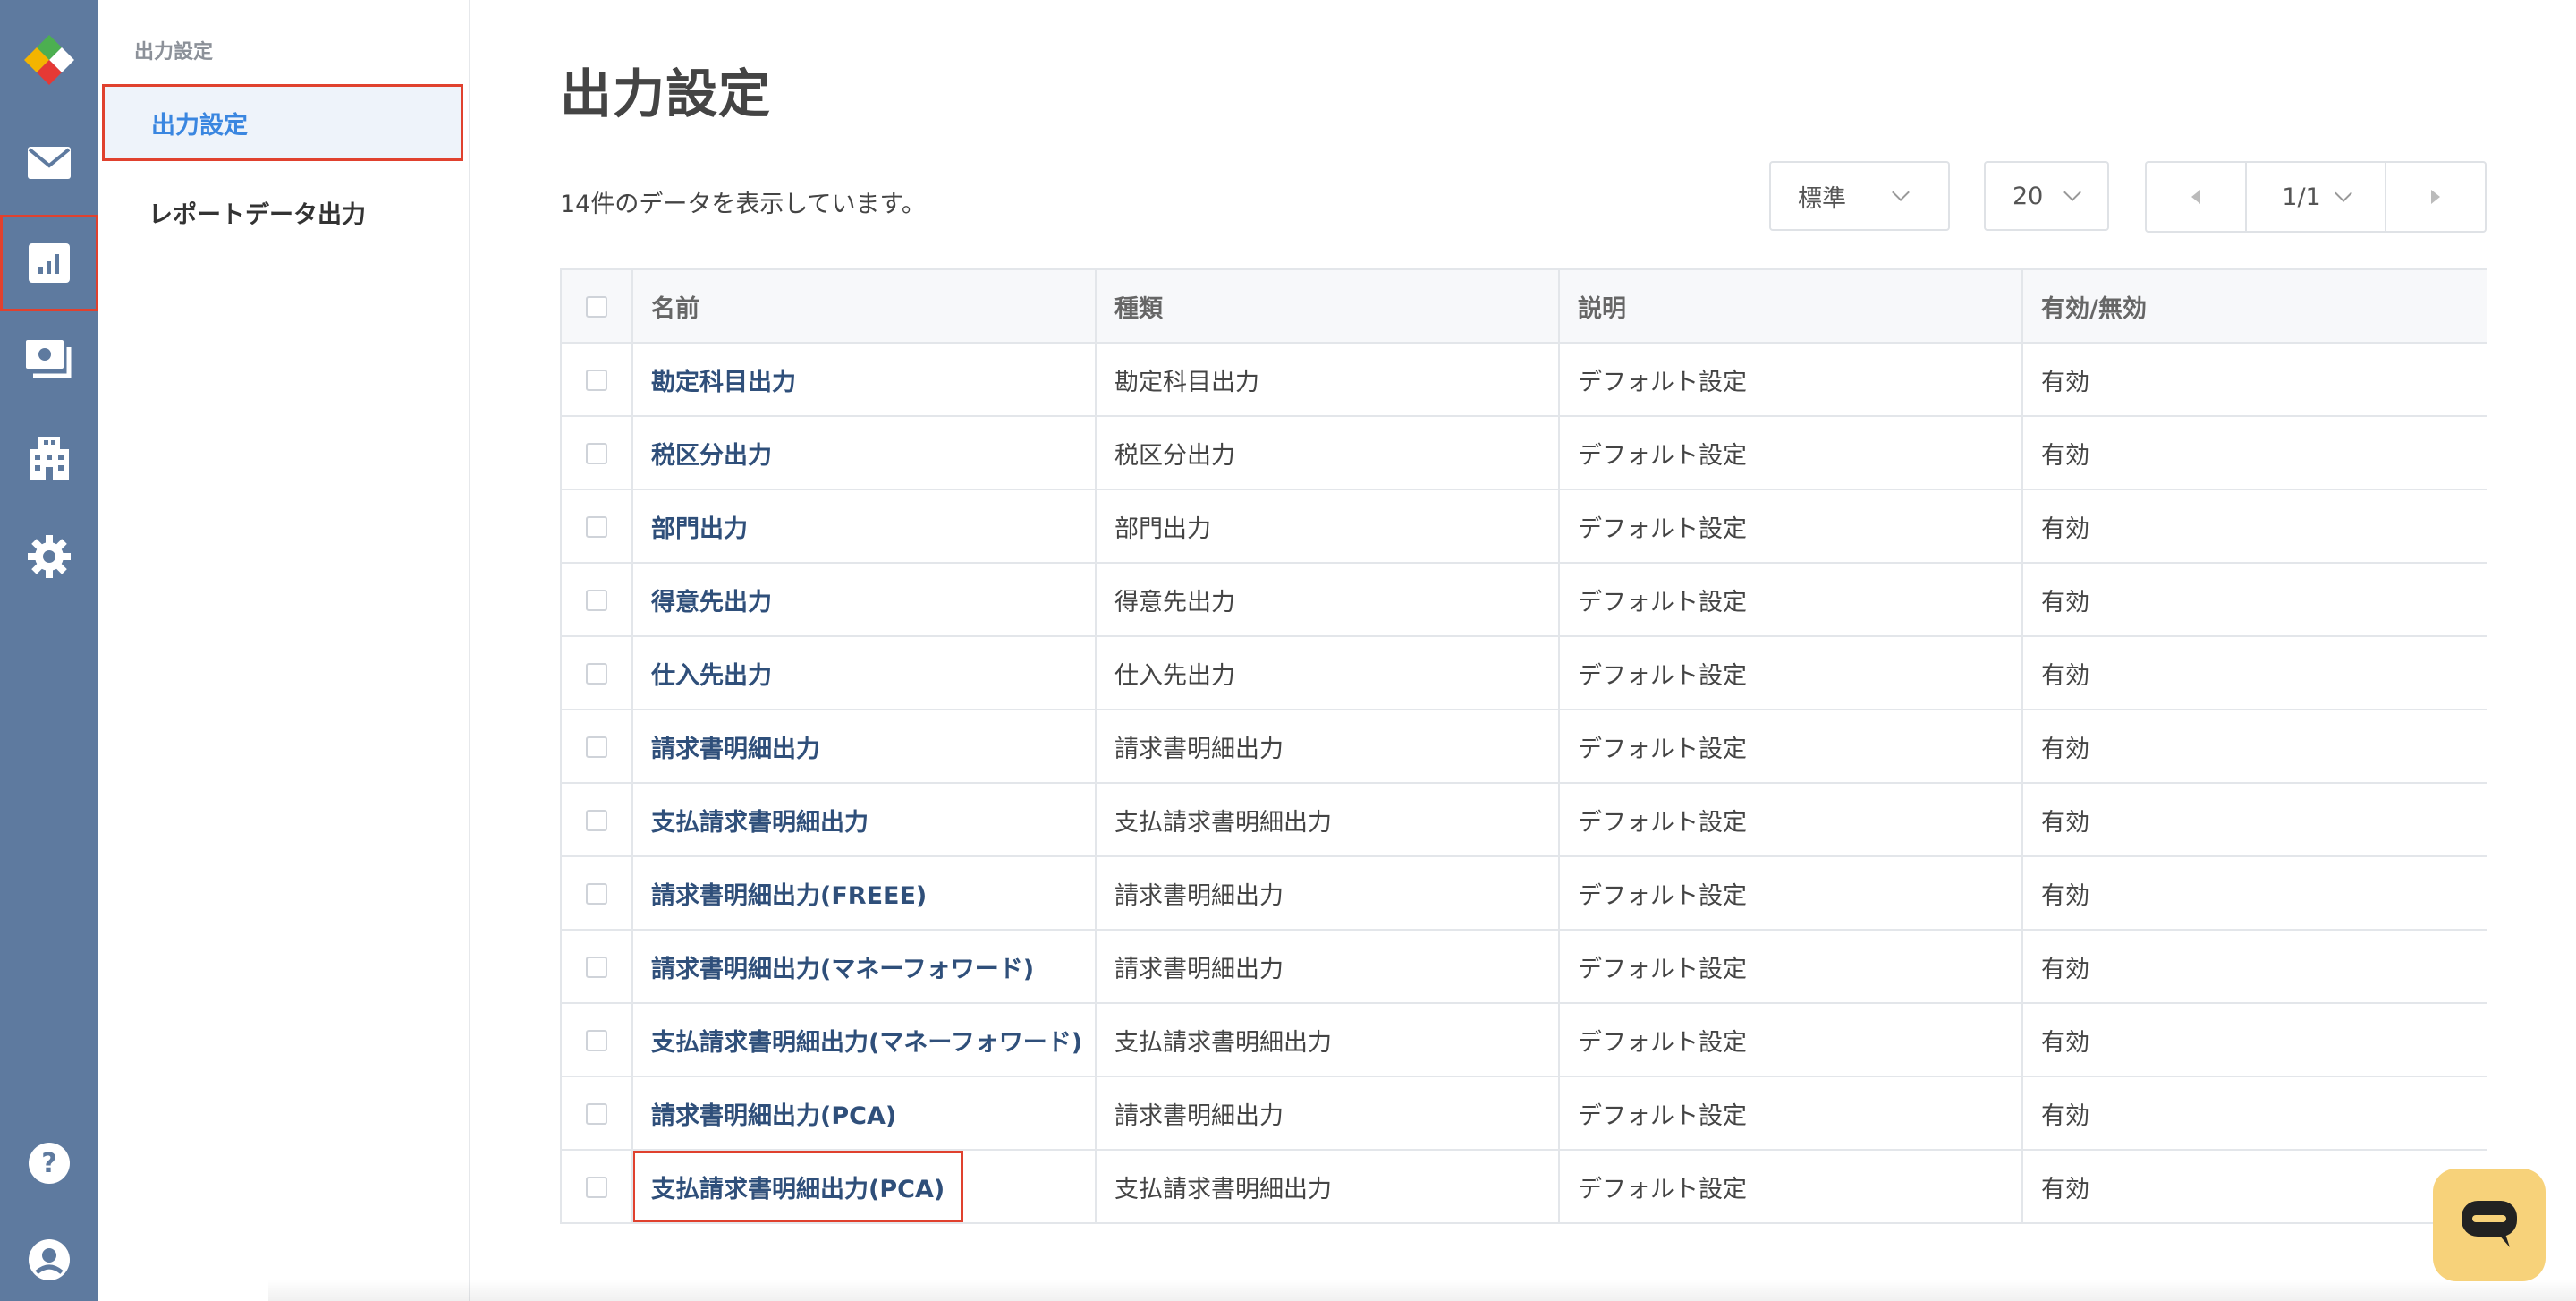 The height and width of the screenshot is (1301, 2576). I want to click on table-row: 部門出力 部門出力 デフォルト設定 有効, so click(1523, 526).